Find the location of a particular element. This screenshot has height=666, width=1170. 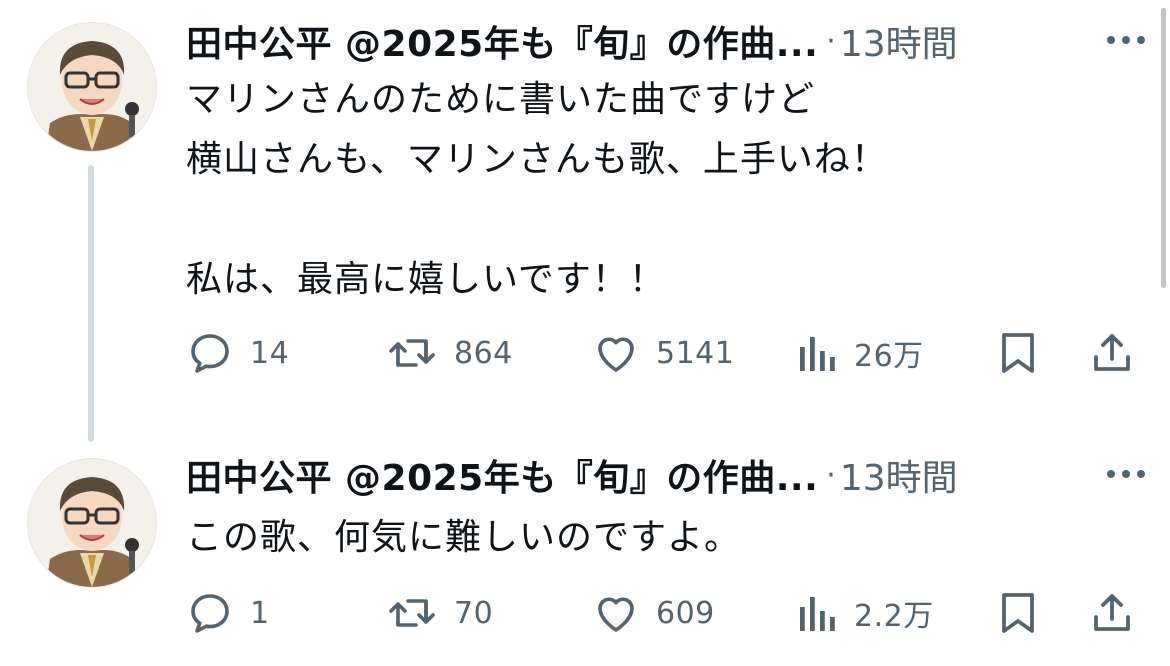

reply-count: 14 is located at coordinates (270, 353).